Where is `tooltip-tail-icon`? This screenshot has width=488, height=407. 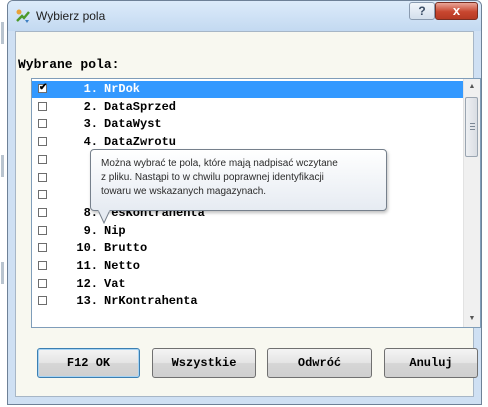 tooltip-tail-icon is located at coordinates (104, 217).